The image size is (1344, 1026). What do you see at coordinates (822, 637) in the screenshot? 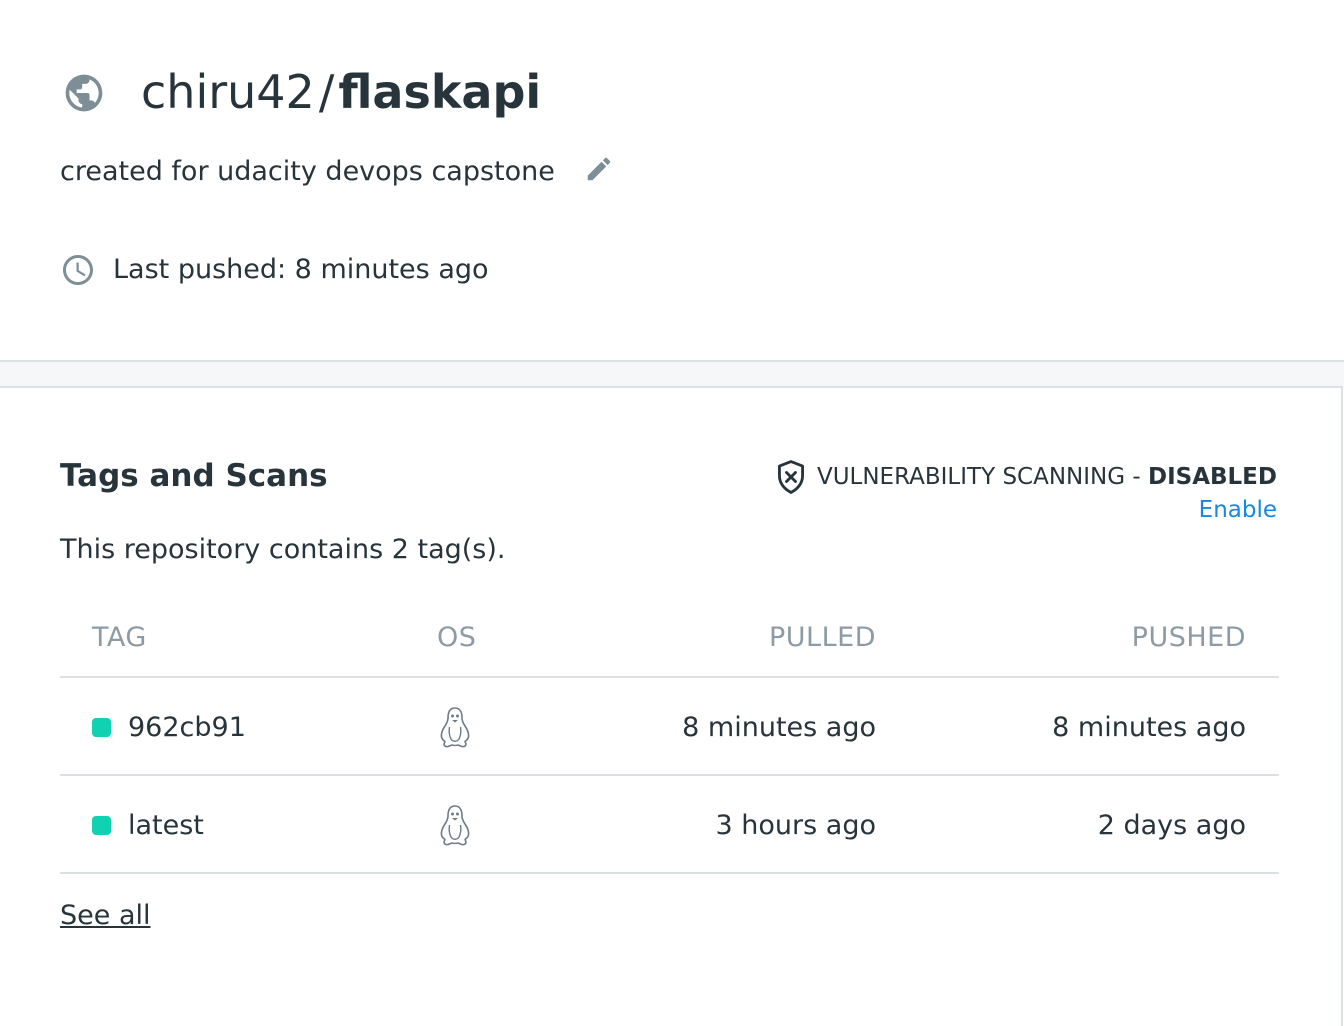
I see `column-header-pulled: PULLED` at bounding box center [822, 637].